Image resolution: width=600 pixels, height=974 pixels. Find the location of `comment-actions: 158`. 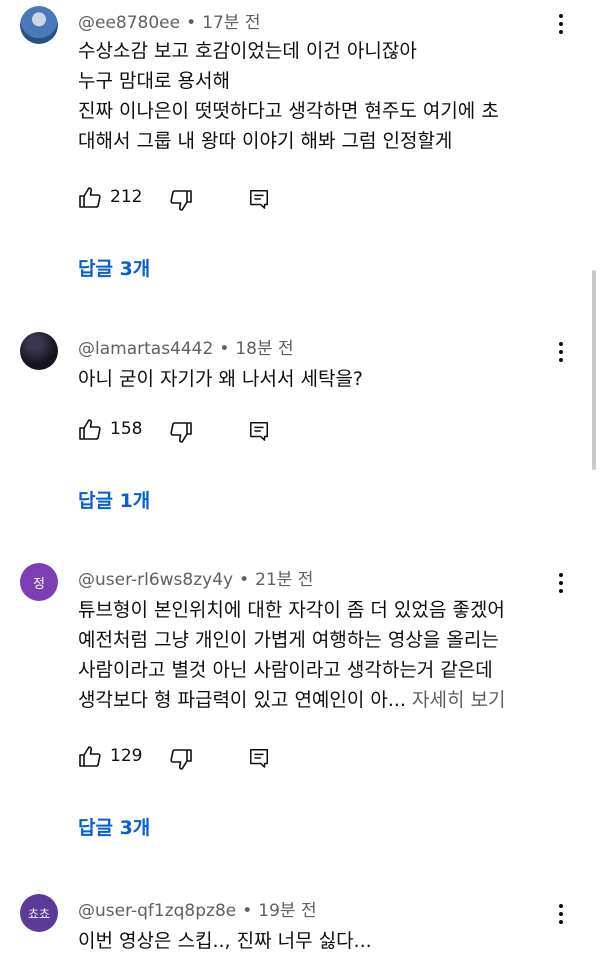

comment-actions: 158 is located at coordinates (178, 431).